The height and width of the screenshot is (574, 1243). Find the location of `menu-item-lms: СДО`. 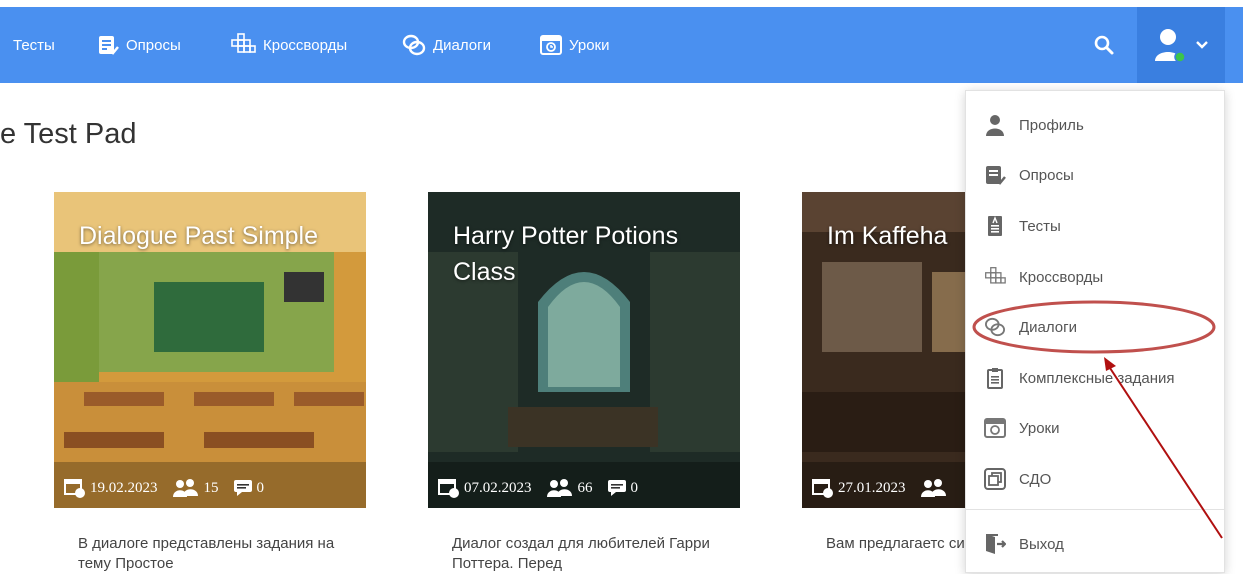

menu-item-lms: СДО is located at coordinates (1095, 479).